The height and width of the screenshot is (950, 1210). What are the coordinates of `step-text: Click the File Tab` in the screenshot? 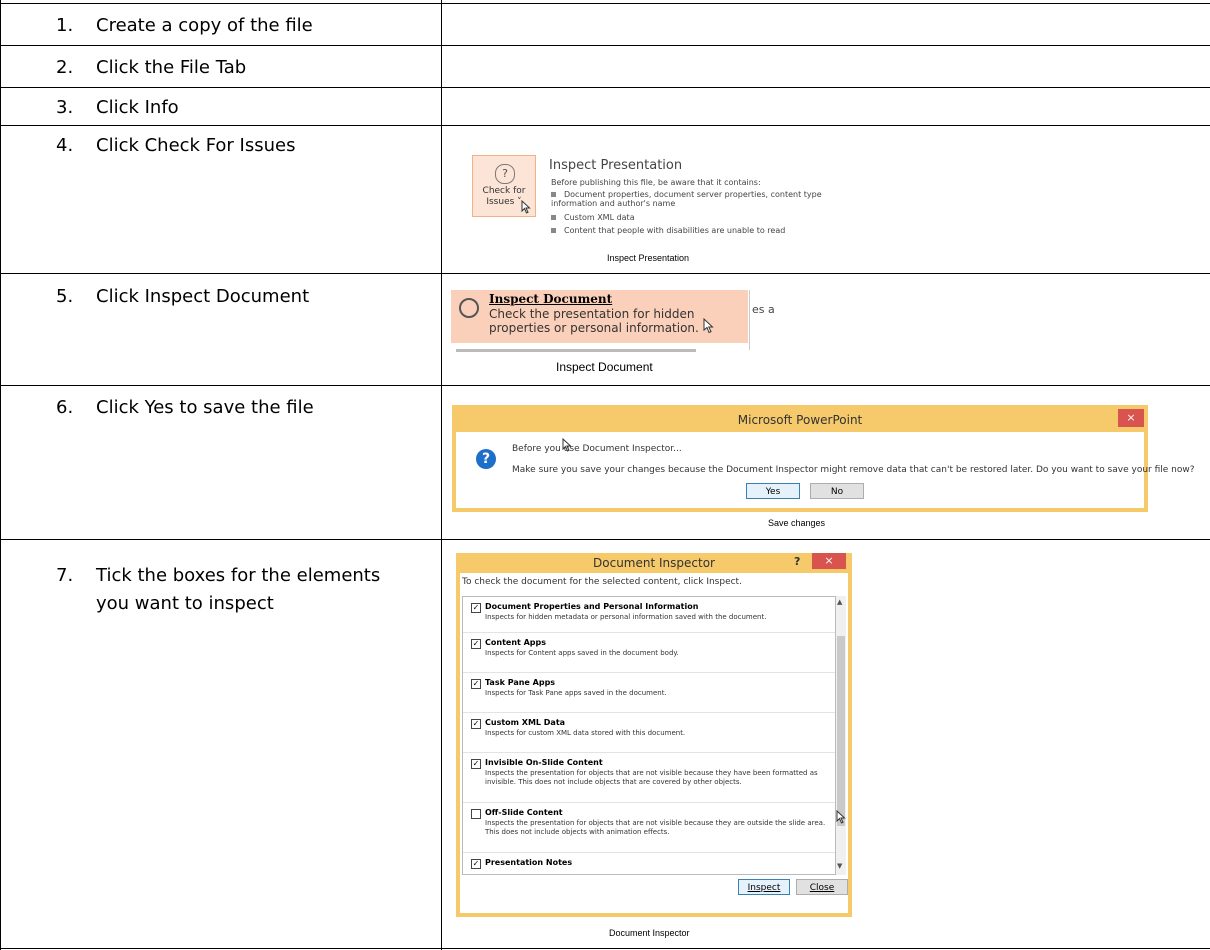 It's located at (171, 67).